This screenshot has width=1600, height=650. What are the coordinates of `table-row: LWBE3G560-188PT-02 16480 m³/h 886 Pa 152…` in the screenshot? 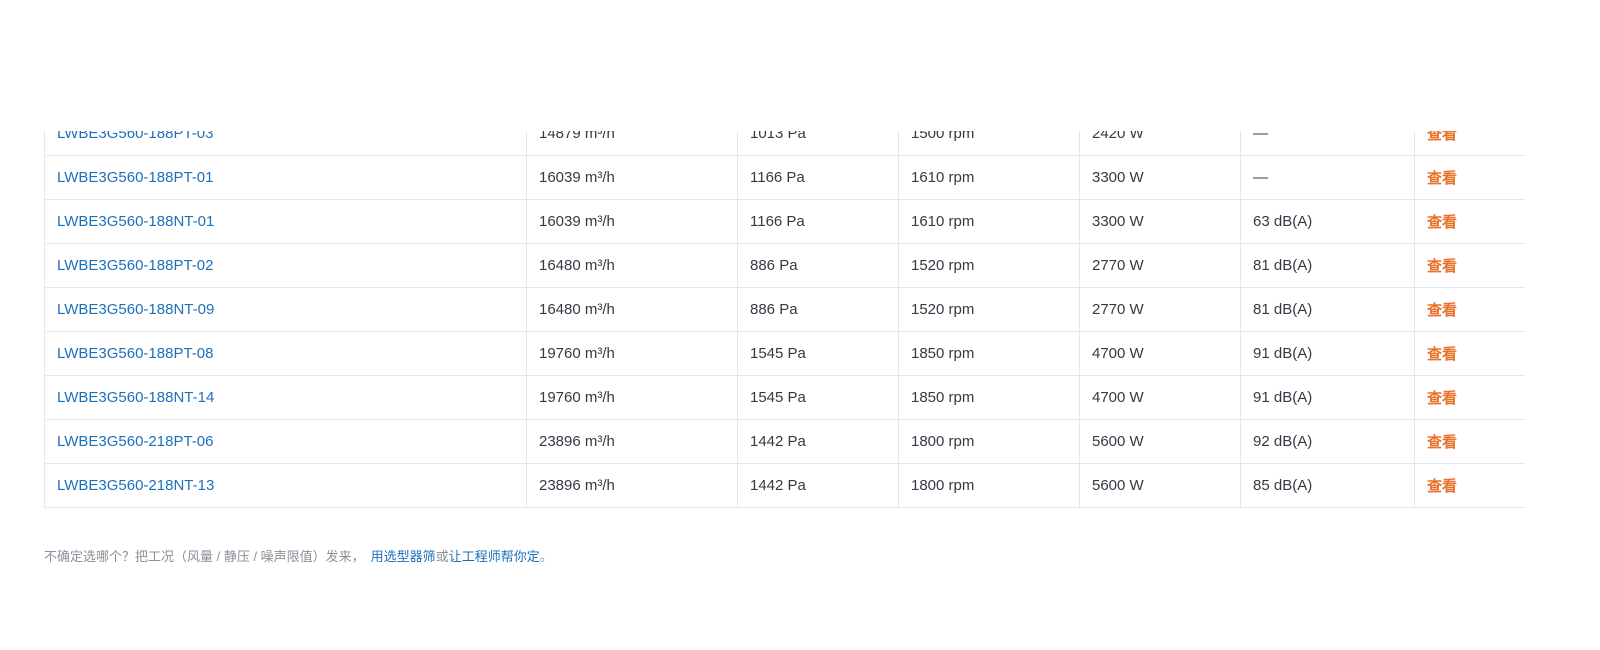 It's located at (784, 265).